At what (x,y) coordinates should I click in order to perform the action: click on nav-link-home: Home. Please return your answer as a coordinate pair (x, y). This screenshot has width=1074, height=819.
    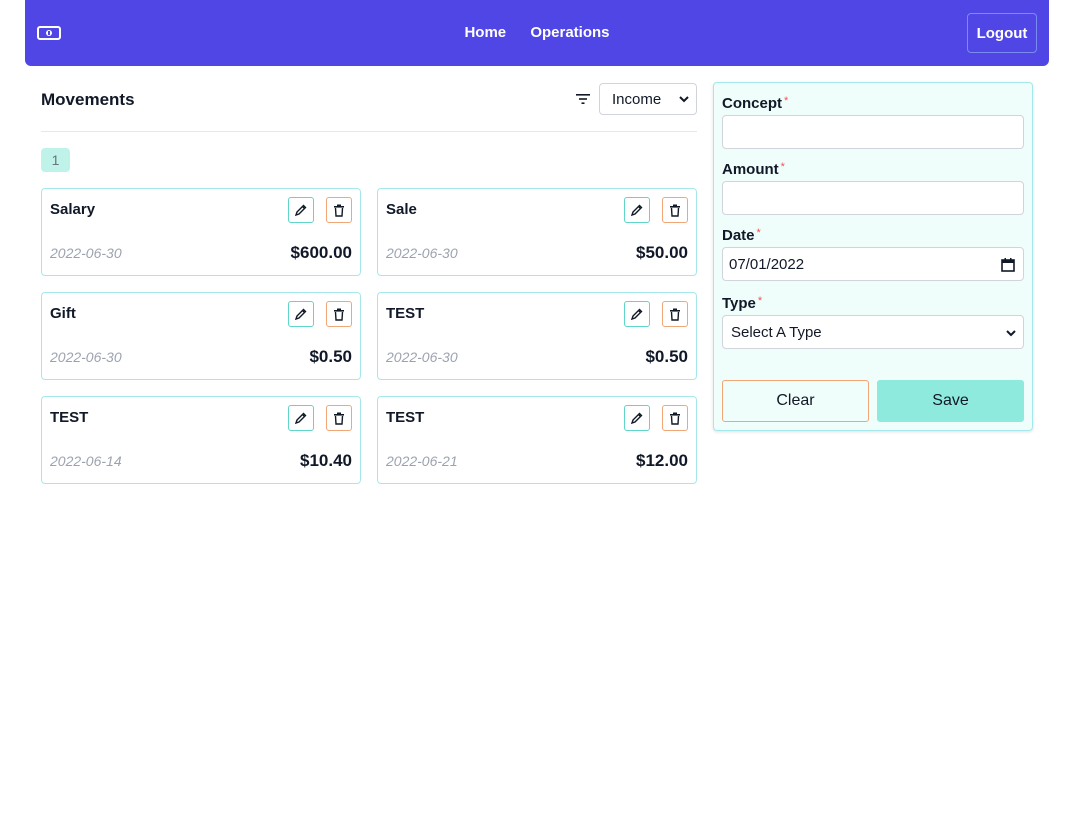
    Looking at the image, I should click on (485, 32).